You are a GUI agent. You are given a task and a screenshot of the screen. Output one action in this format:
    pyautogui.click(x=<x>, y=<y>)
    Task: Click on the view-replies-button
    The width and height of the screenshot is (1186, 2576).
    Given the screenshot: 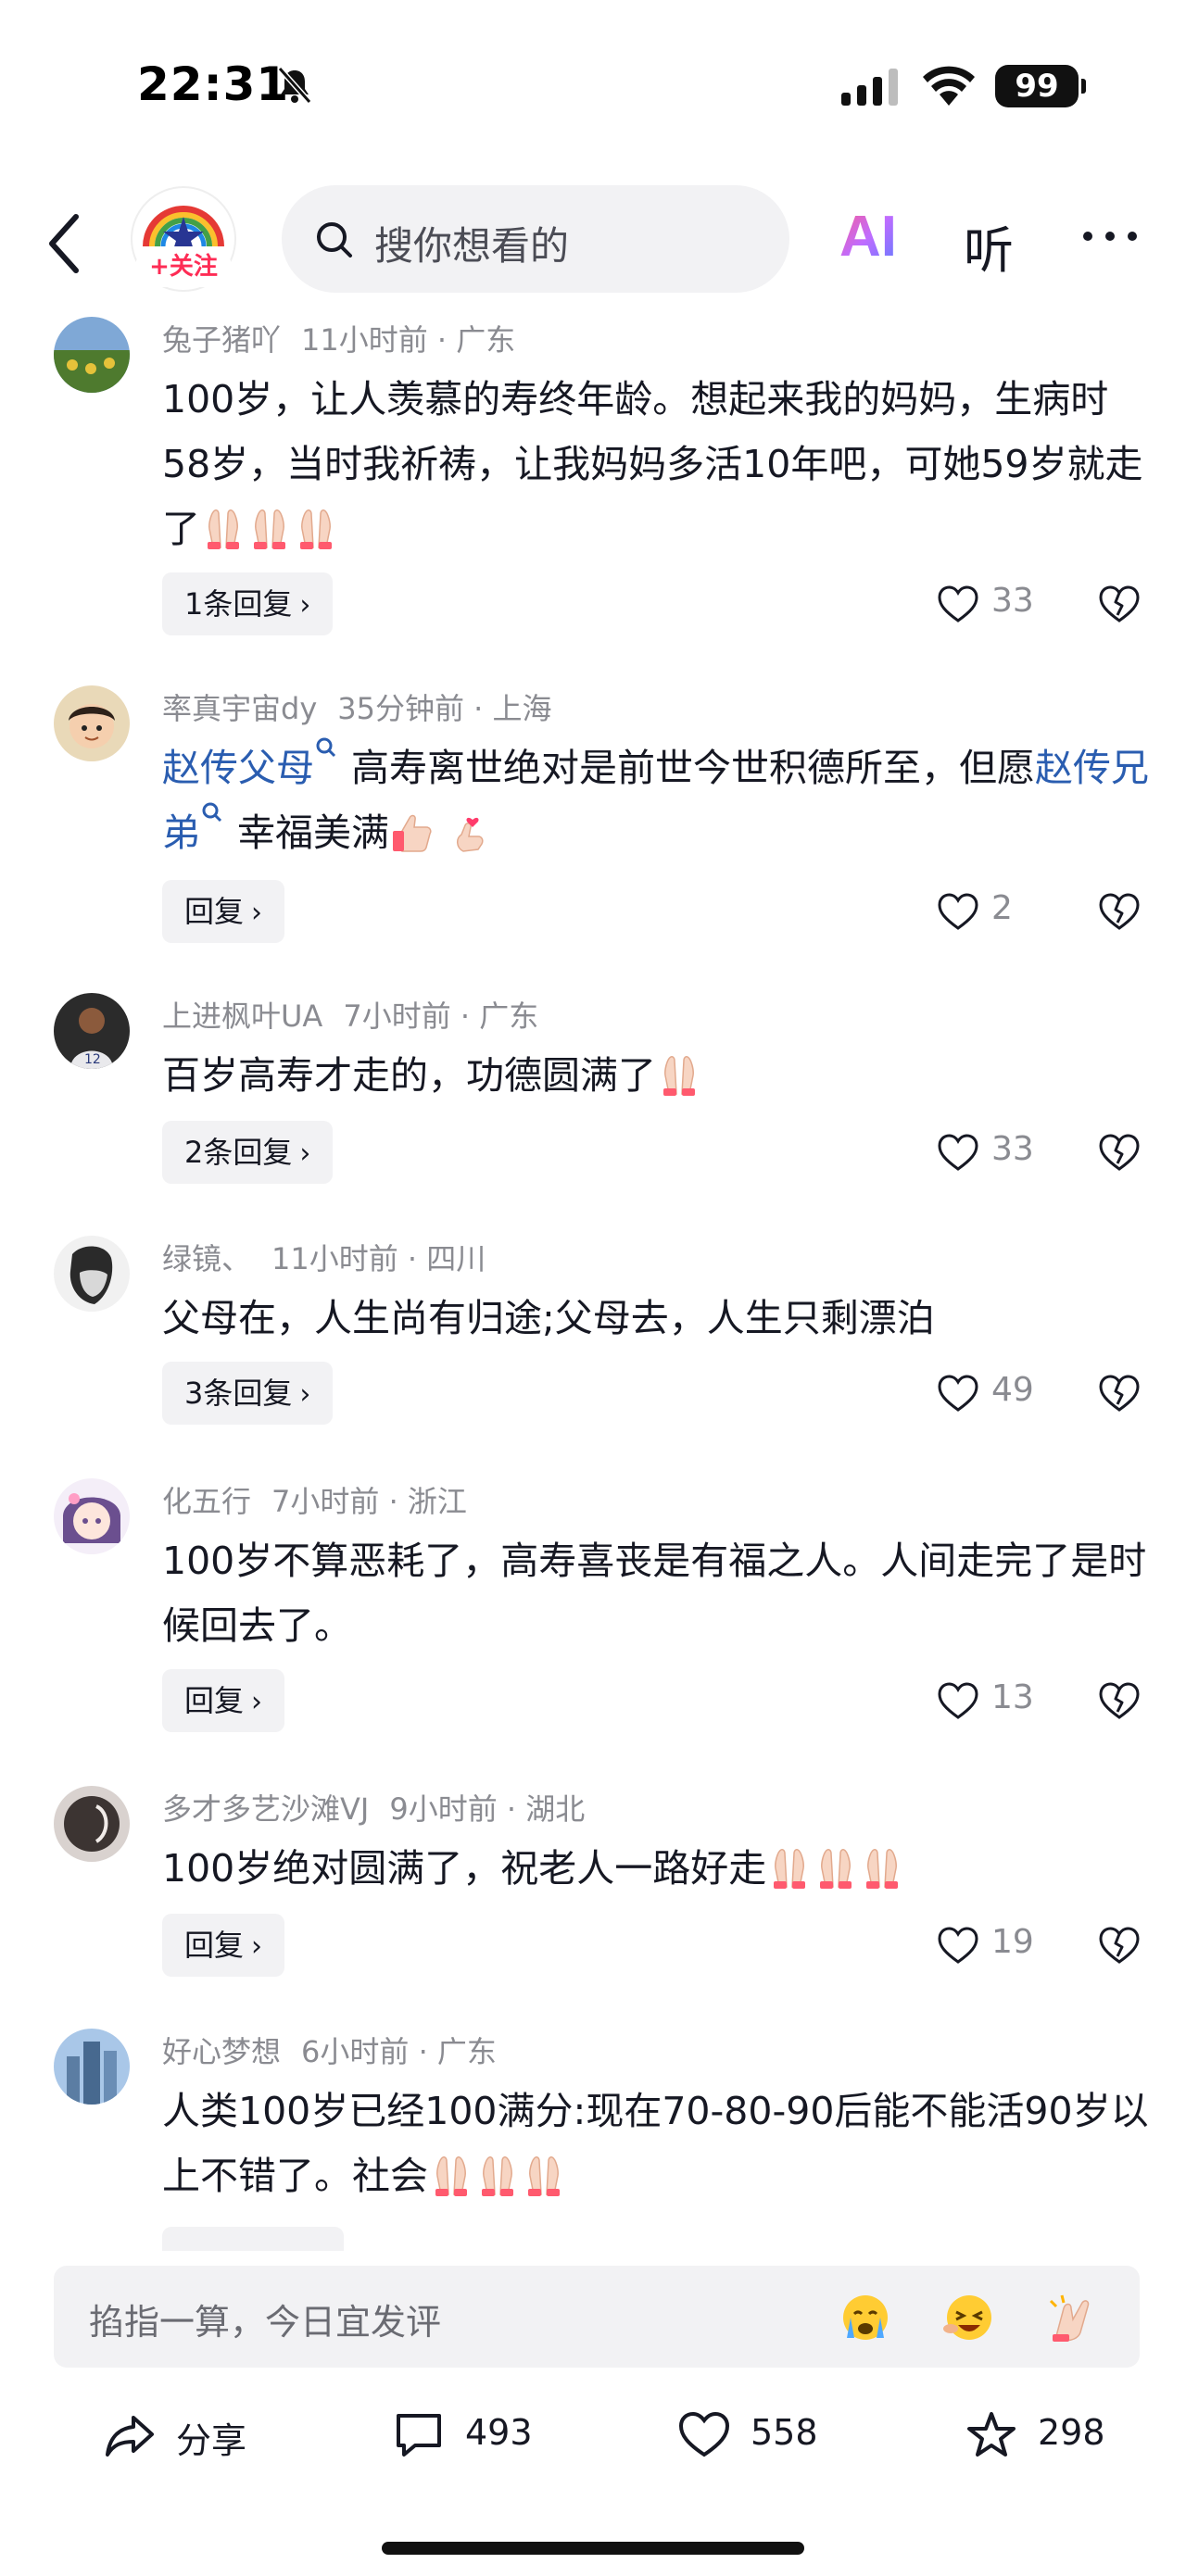 What is the action you would take?
    pyautogui.click(x=253, y=2239)
    